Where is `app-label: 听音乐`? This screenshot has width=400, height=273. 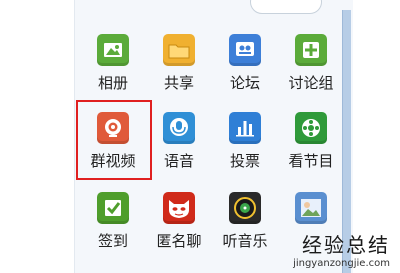
app-label: 听音乐 is located at coordinates (245, 241).